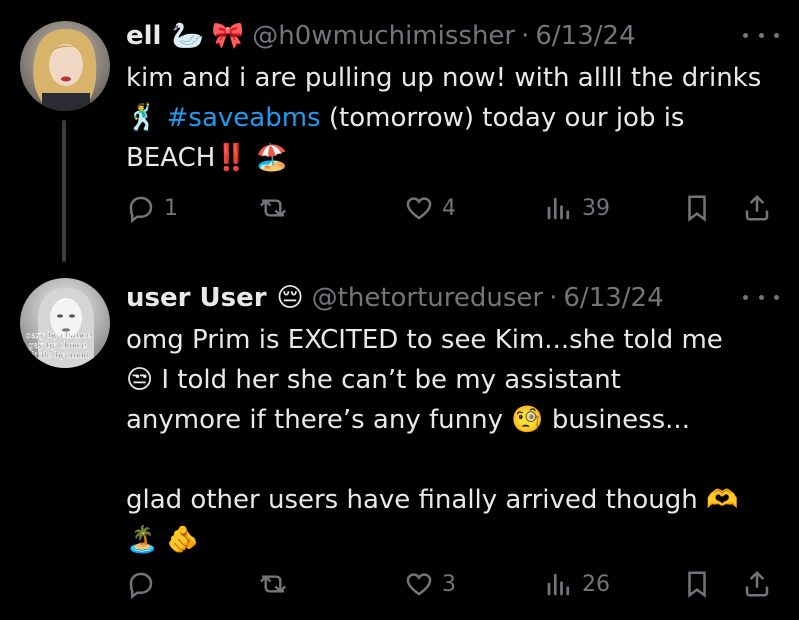 The image size is (799, 620). I want to click on tweet-header: user User 😔 @thetortureduser · 6/13/24, so click(452, 298).